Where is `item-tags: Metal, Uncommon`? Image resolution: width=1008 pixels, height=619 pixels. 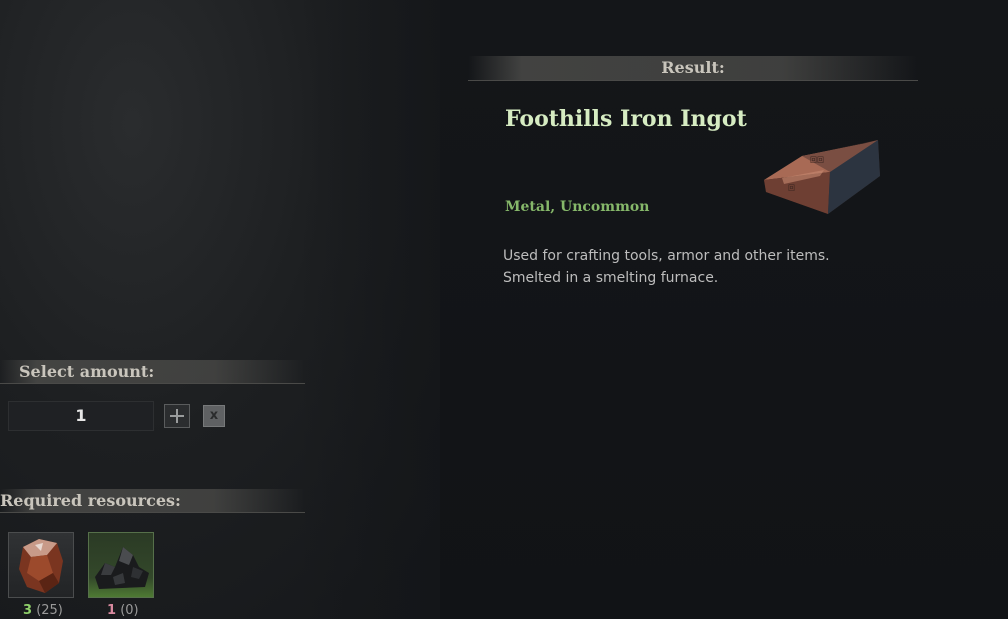 item-tags: Metal, Uncommon is located at coordinates (577, 207).